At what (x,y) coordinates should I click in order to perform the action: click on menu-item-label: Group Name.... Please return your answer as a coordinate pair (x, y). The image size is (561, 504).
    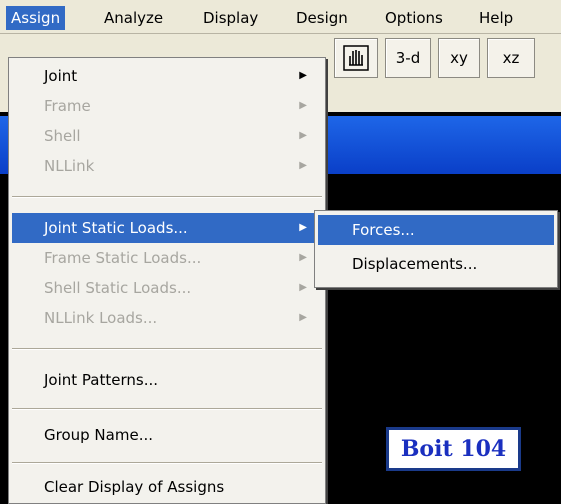
    Looking at the image, I should click on (98, 435).